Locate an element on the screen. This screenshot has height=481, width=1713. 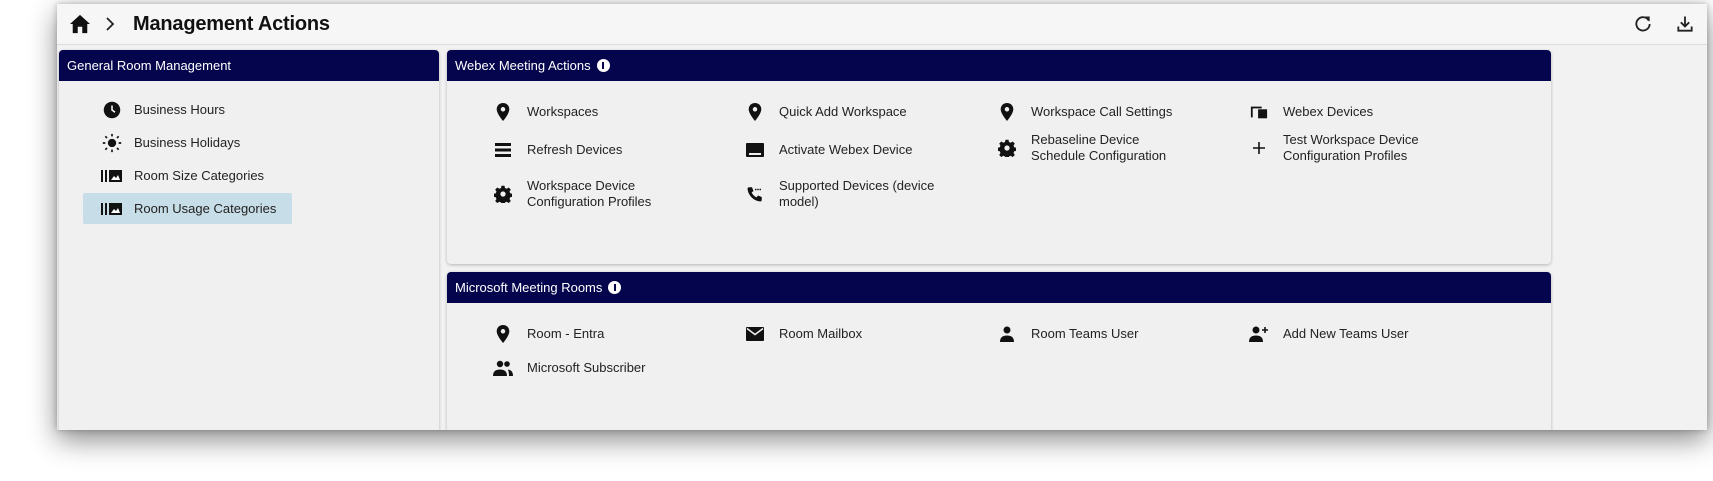
action-activate-webex-device: Activate Webex Device is located at coordinates (828, 150).